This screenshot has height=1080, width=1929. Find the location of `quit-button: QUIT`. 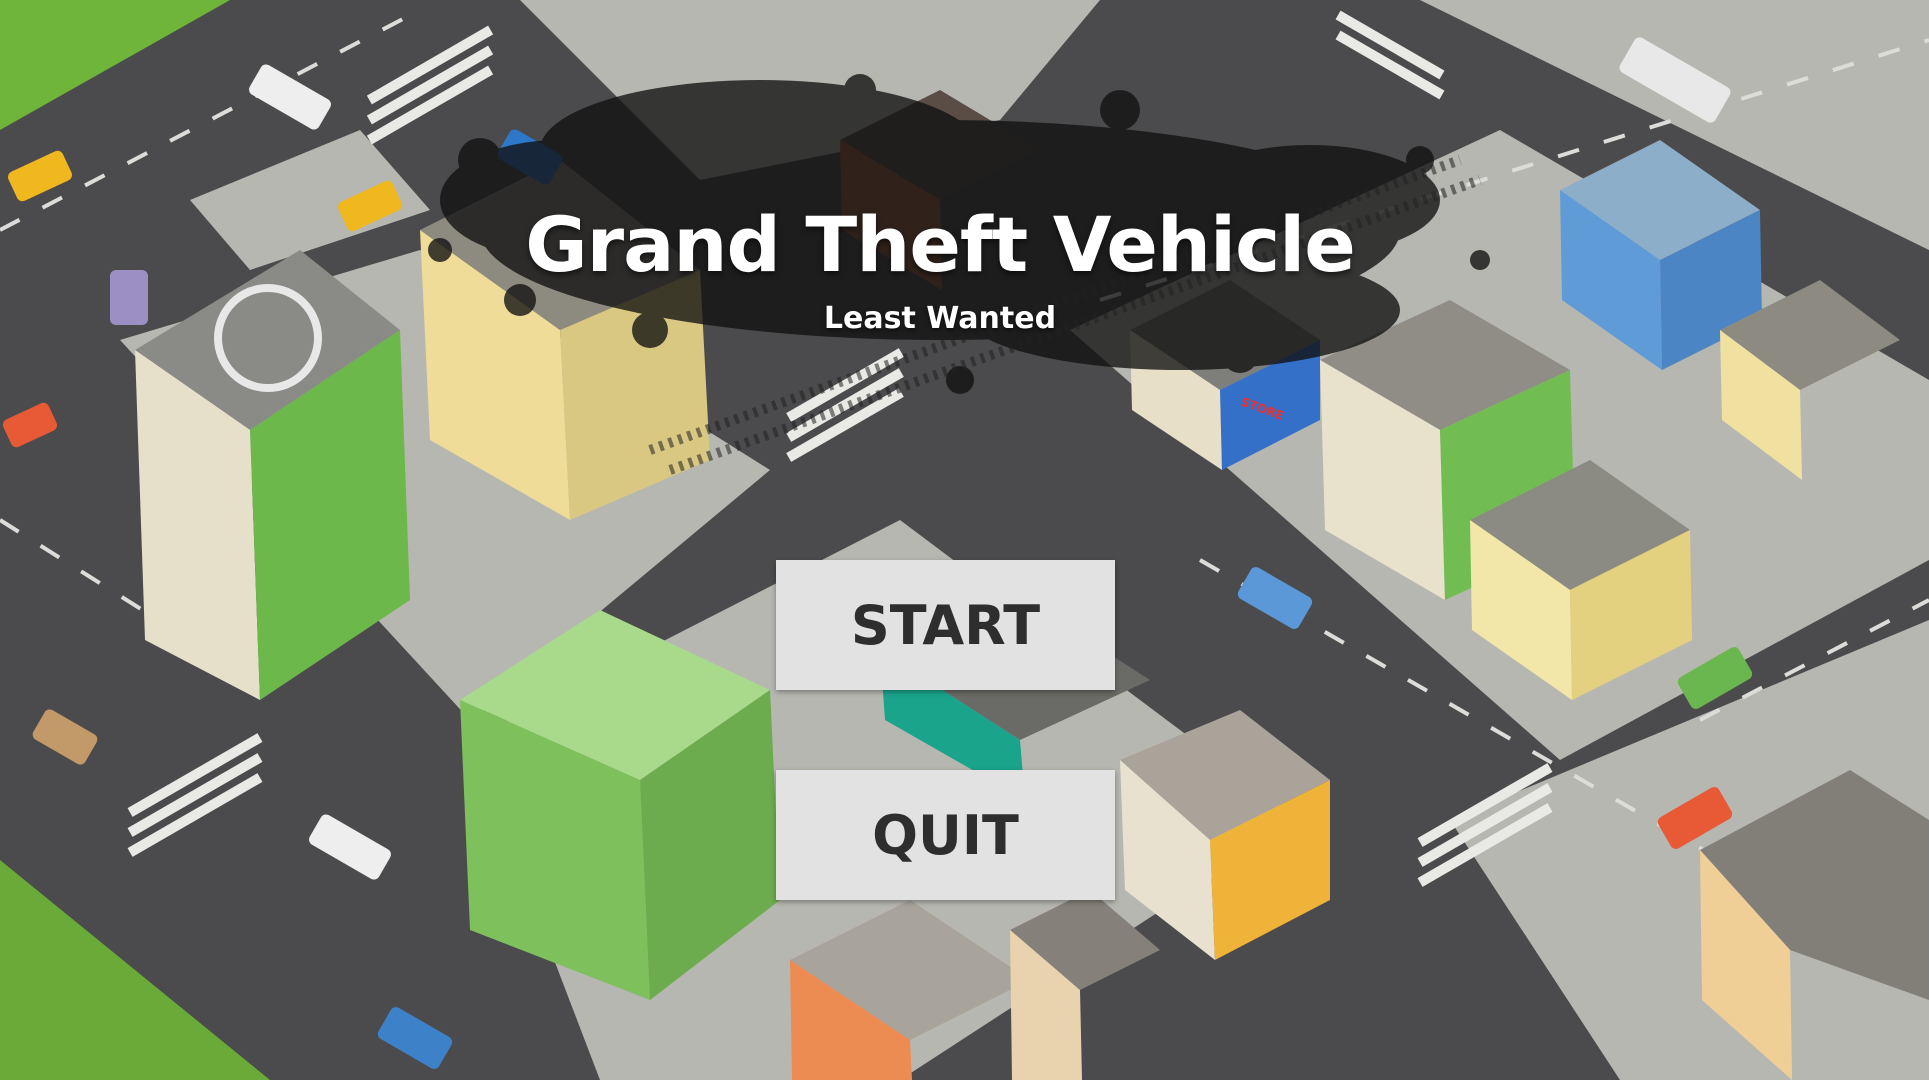

quit-button: QUIT is located at coordinates (945, 835).